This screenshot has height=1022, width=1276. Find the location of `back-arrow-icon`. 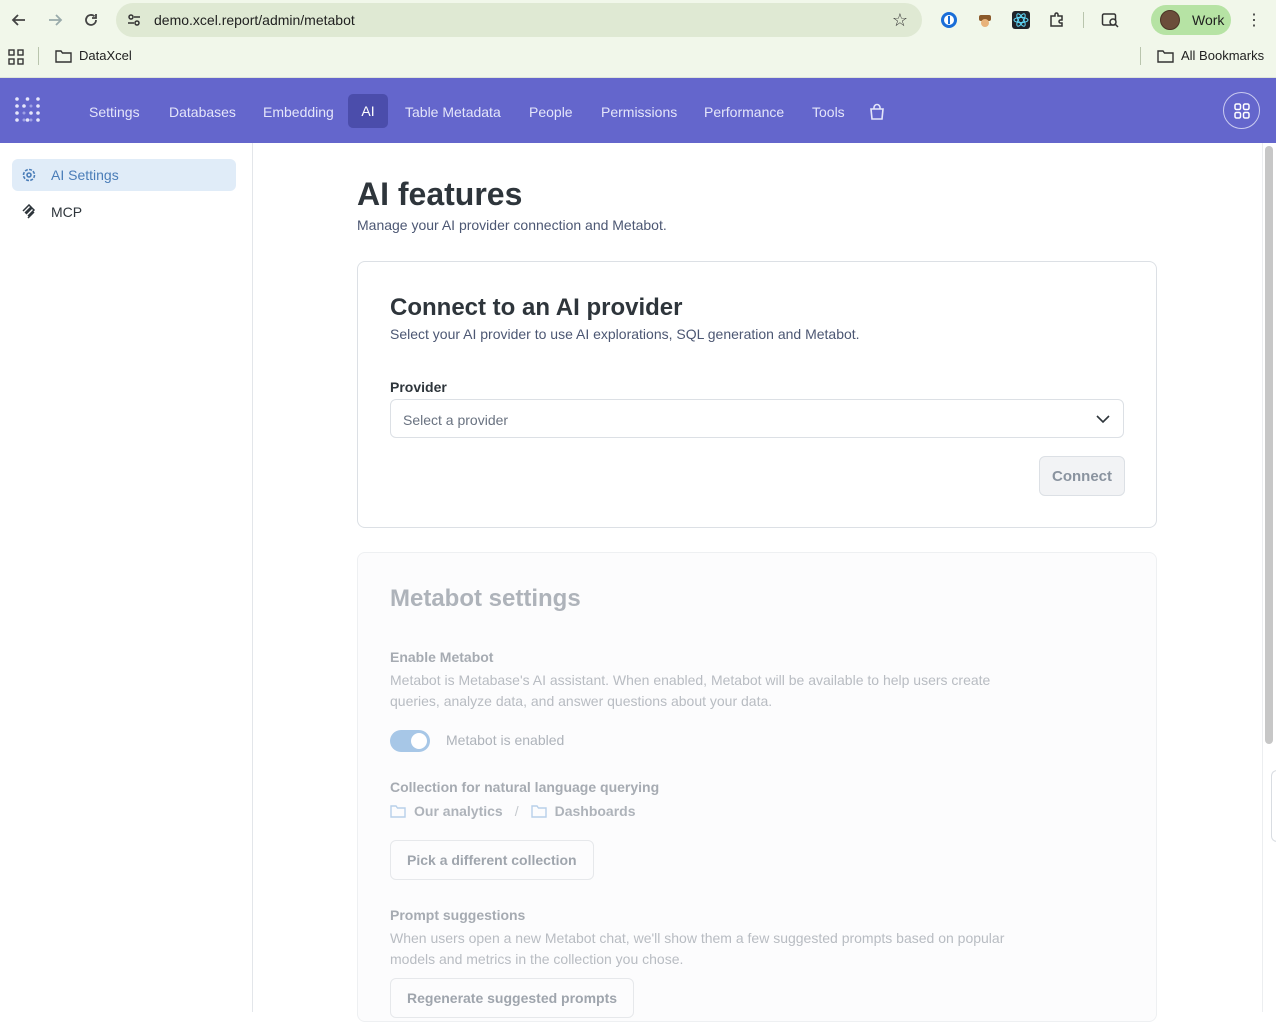

back-arrow-icon is located at coordinates (19, 20).